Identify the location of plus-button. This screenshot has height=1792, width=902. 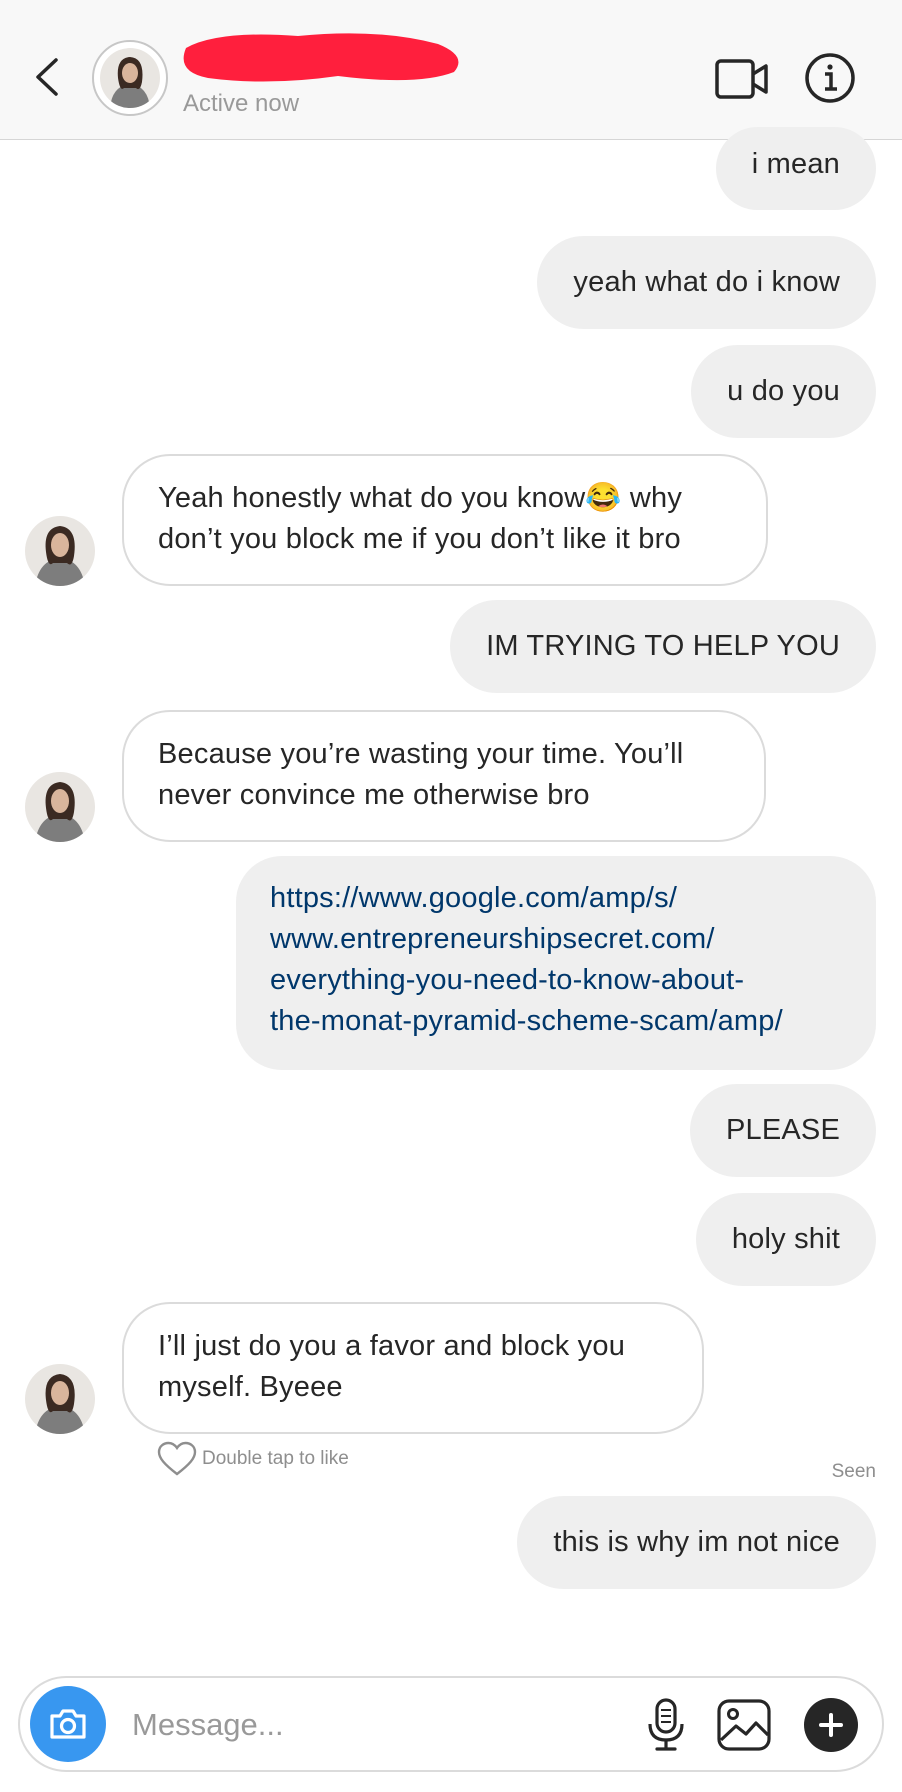
(831, 1725).